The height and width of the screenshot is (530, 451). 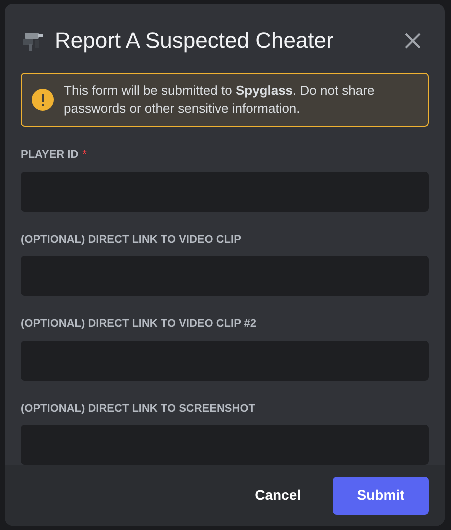 I want to click on warning-icon, so click(x=43, y=100).